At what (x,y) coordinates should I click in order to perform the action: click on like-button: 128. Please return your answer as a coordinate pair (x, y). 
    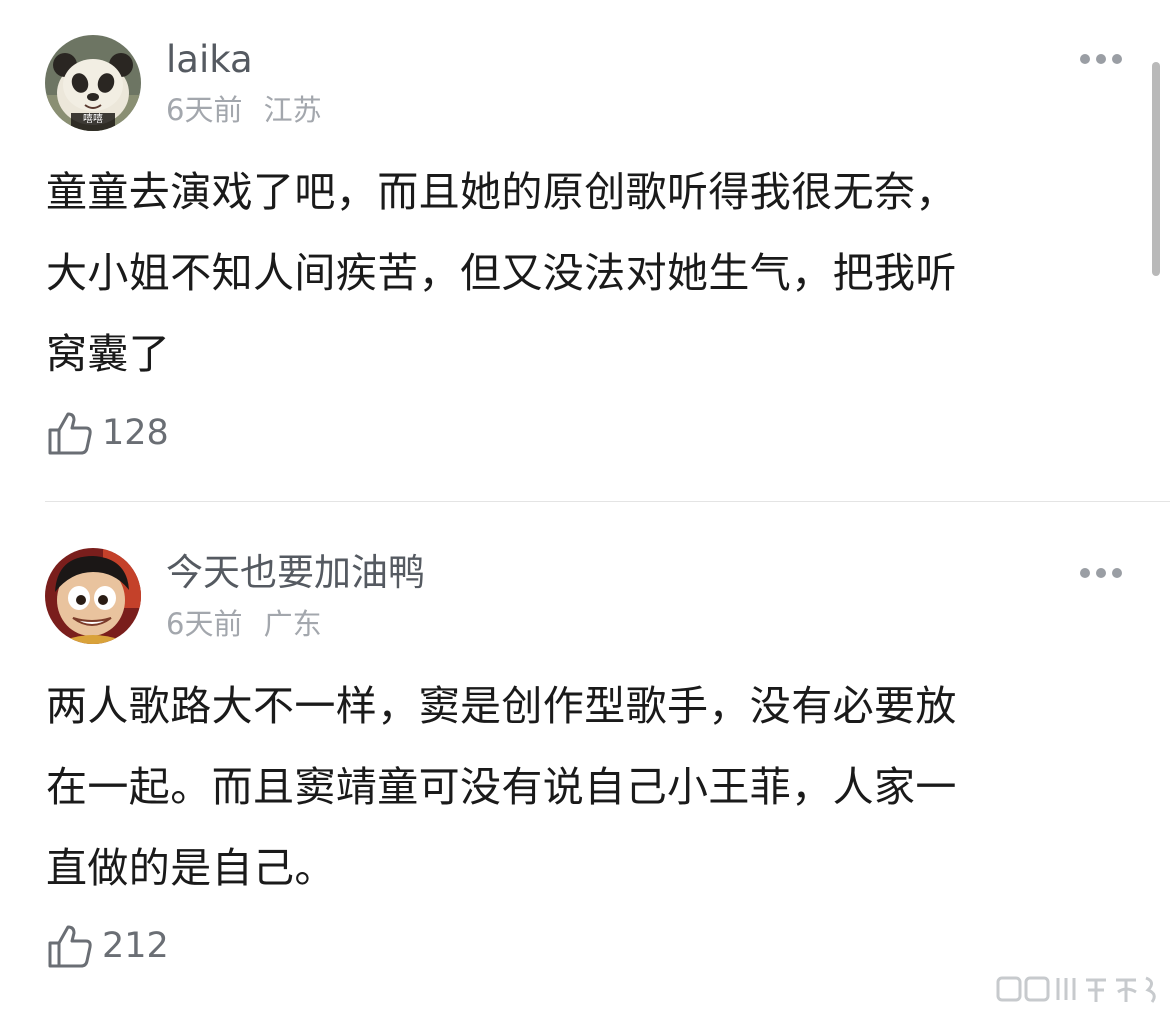
    Looking at the image, I should click on (116, 434).